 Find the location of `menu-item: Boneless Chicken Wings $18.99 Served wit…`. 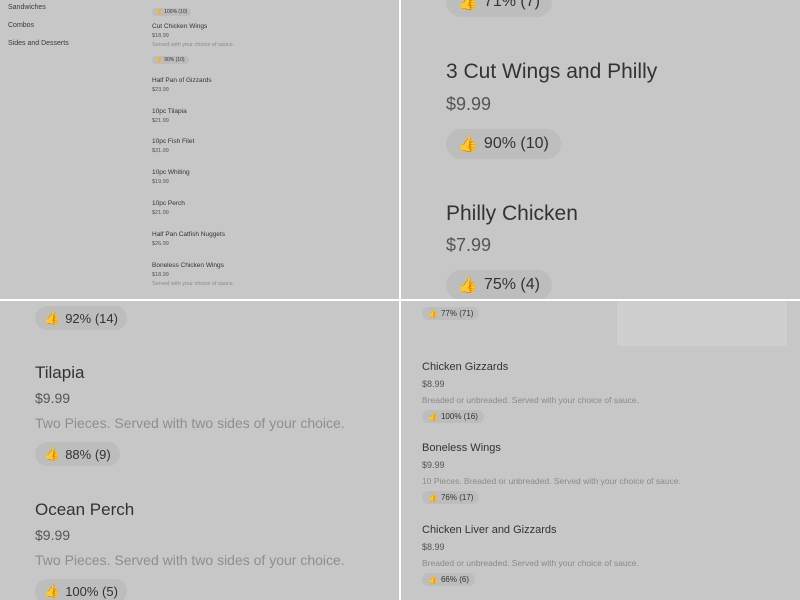

menu-item: Boneless Chicken Wings $18.99 Served wit… is located at coordinates (193, 274).